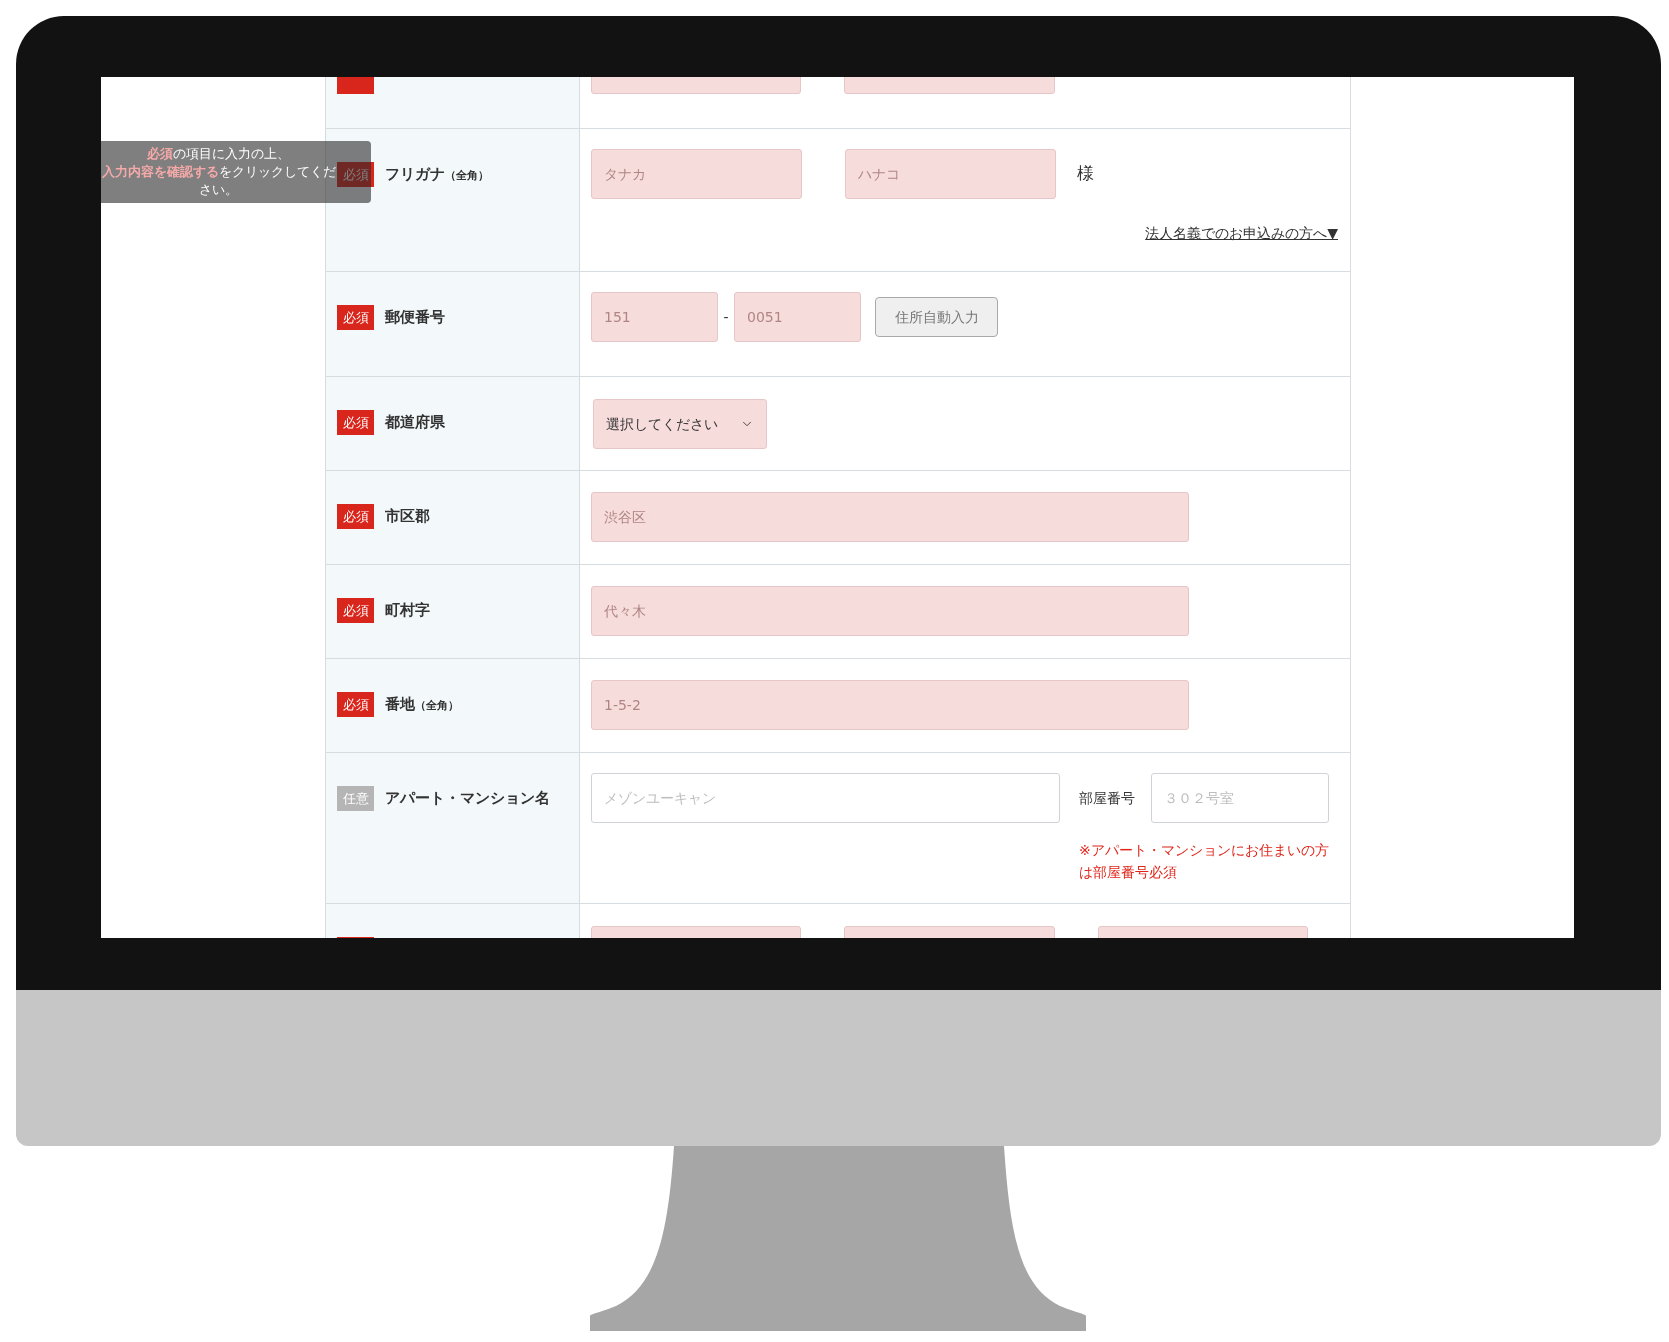 This screenshot has height=1342, width=1669. I want to click on tooltip-text: 入力内容を確認するをクリックしてください。, so click(218, 181).